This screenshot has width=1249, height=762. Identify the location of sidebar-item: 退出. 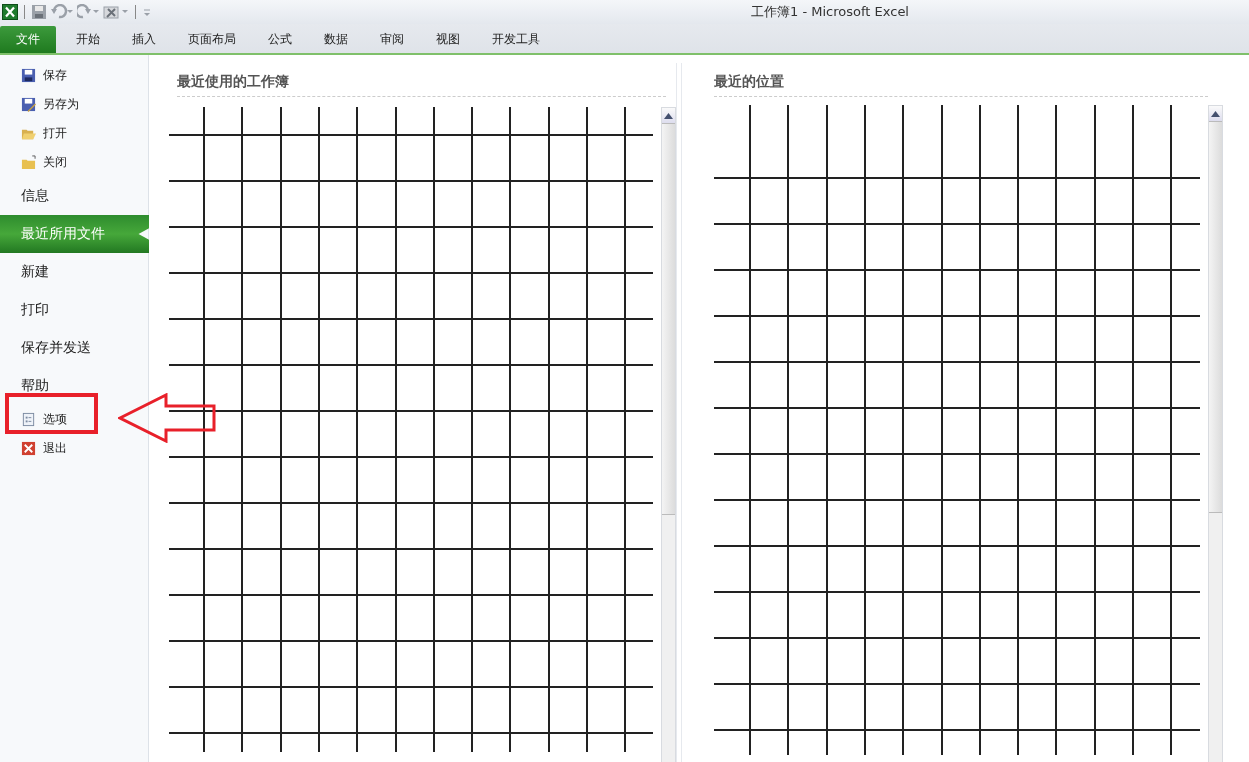
(74, 448).